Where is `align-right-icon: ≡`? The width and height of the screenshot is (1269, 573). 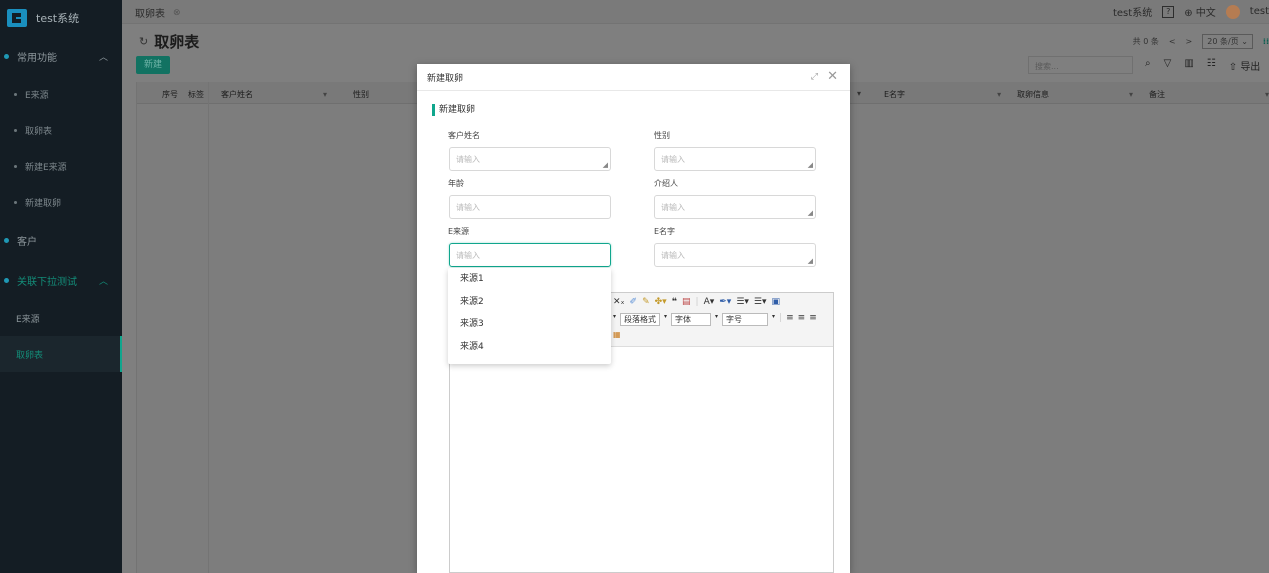 align-right-icon: ≡ is located at coordinates (813, 319).